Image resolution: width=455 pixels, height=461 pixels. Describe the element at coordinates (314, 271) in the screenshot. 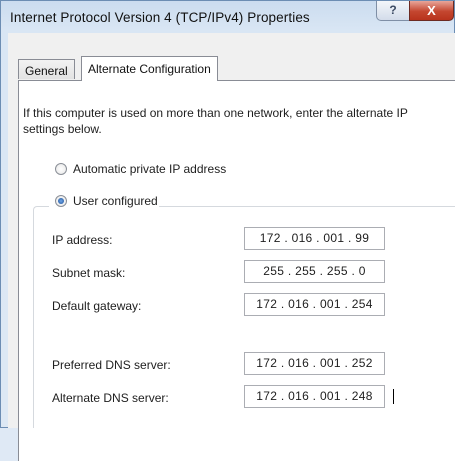

I see `subnet-mask-field: 255 . 255 . 255 . 0` at that location.